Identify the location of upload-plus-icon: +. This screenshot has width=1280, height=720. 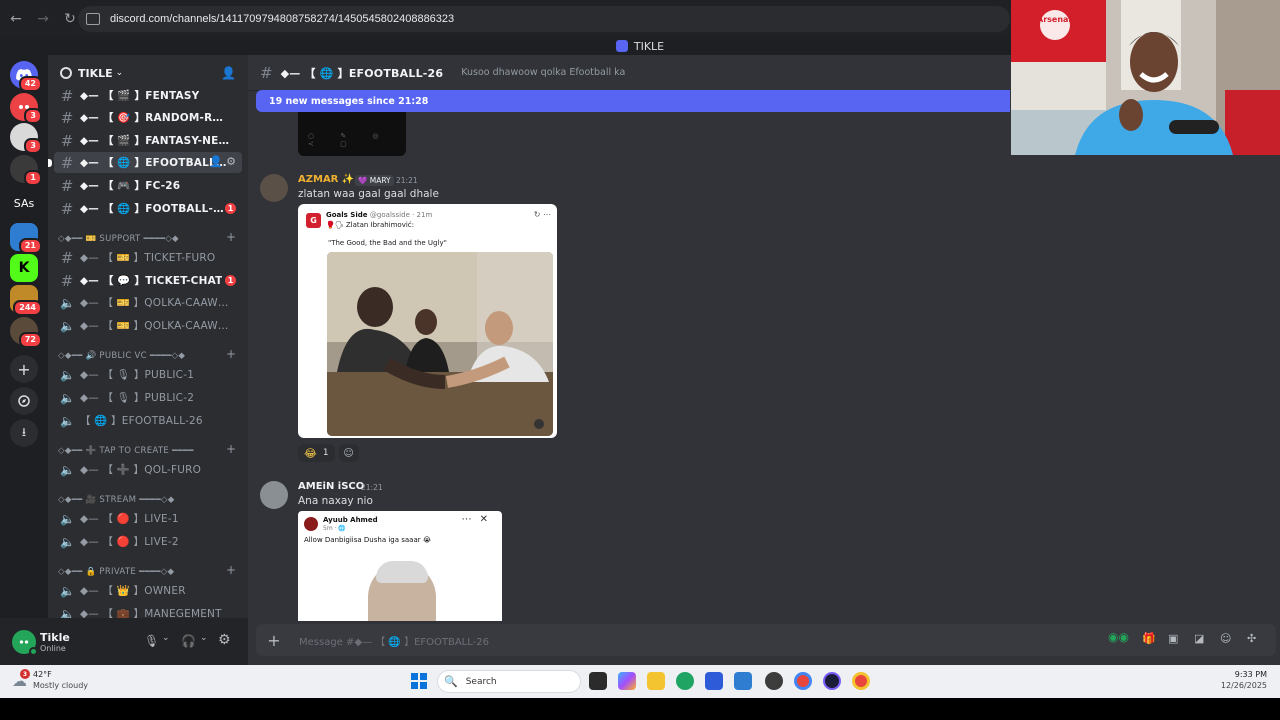
(274, 640).